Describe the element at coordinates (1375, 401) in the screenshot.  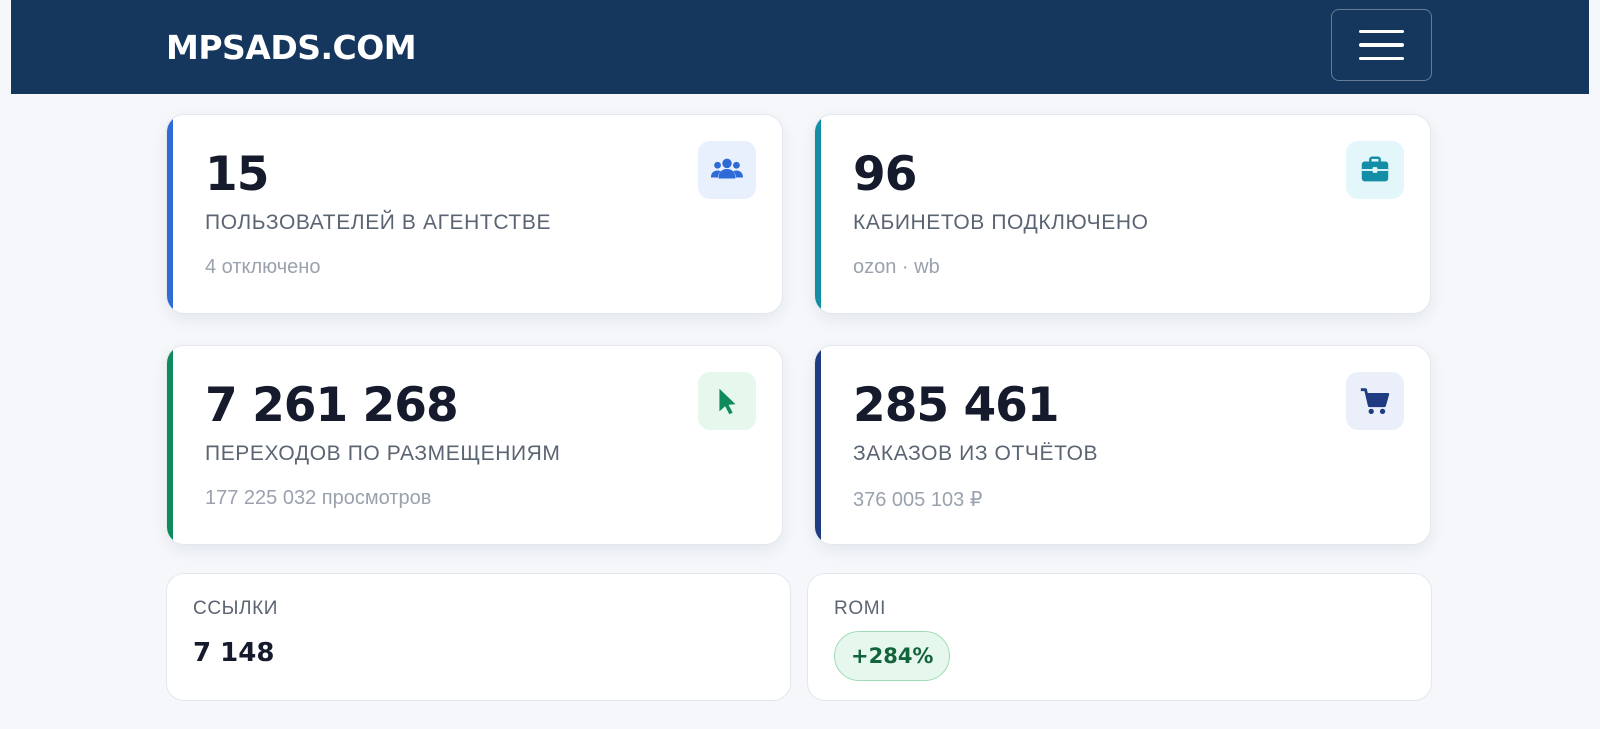
I see `cart-icon` at that location.